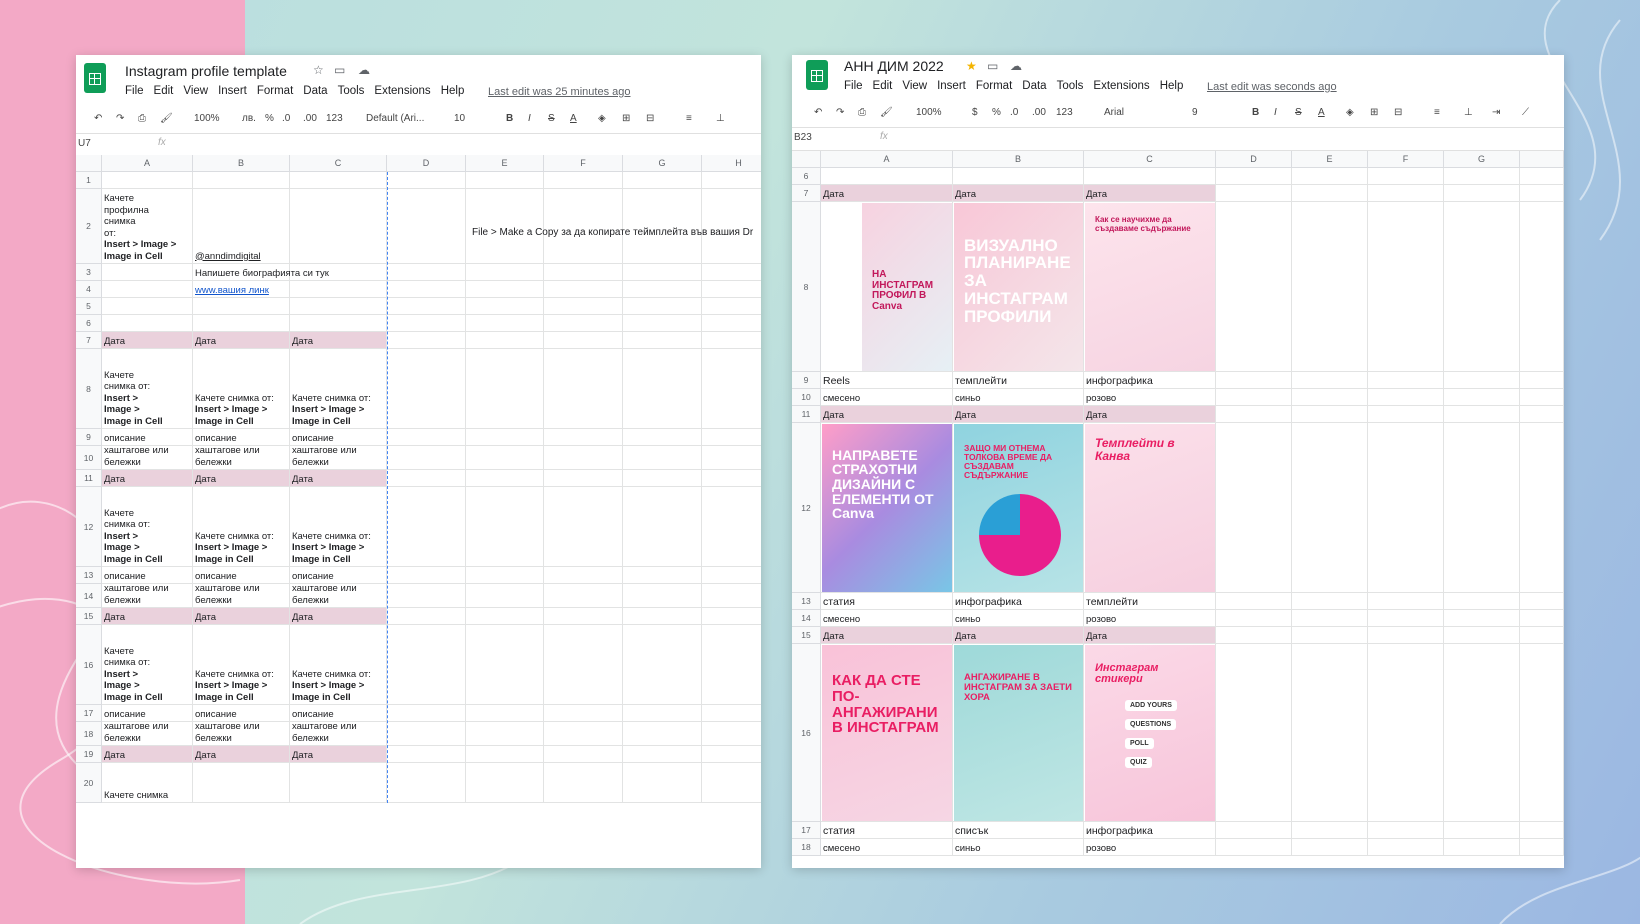 The height and width of the screenshot is (924, 1640). What do you see at coordinates (147, 180) in the screenshot?
I see `cell-a1` at bounding box center [147, 180].